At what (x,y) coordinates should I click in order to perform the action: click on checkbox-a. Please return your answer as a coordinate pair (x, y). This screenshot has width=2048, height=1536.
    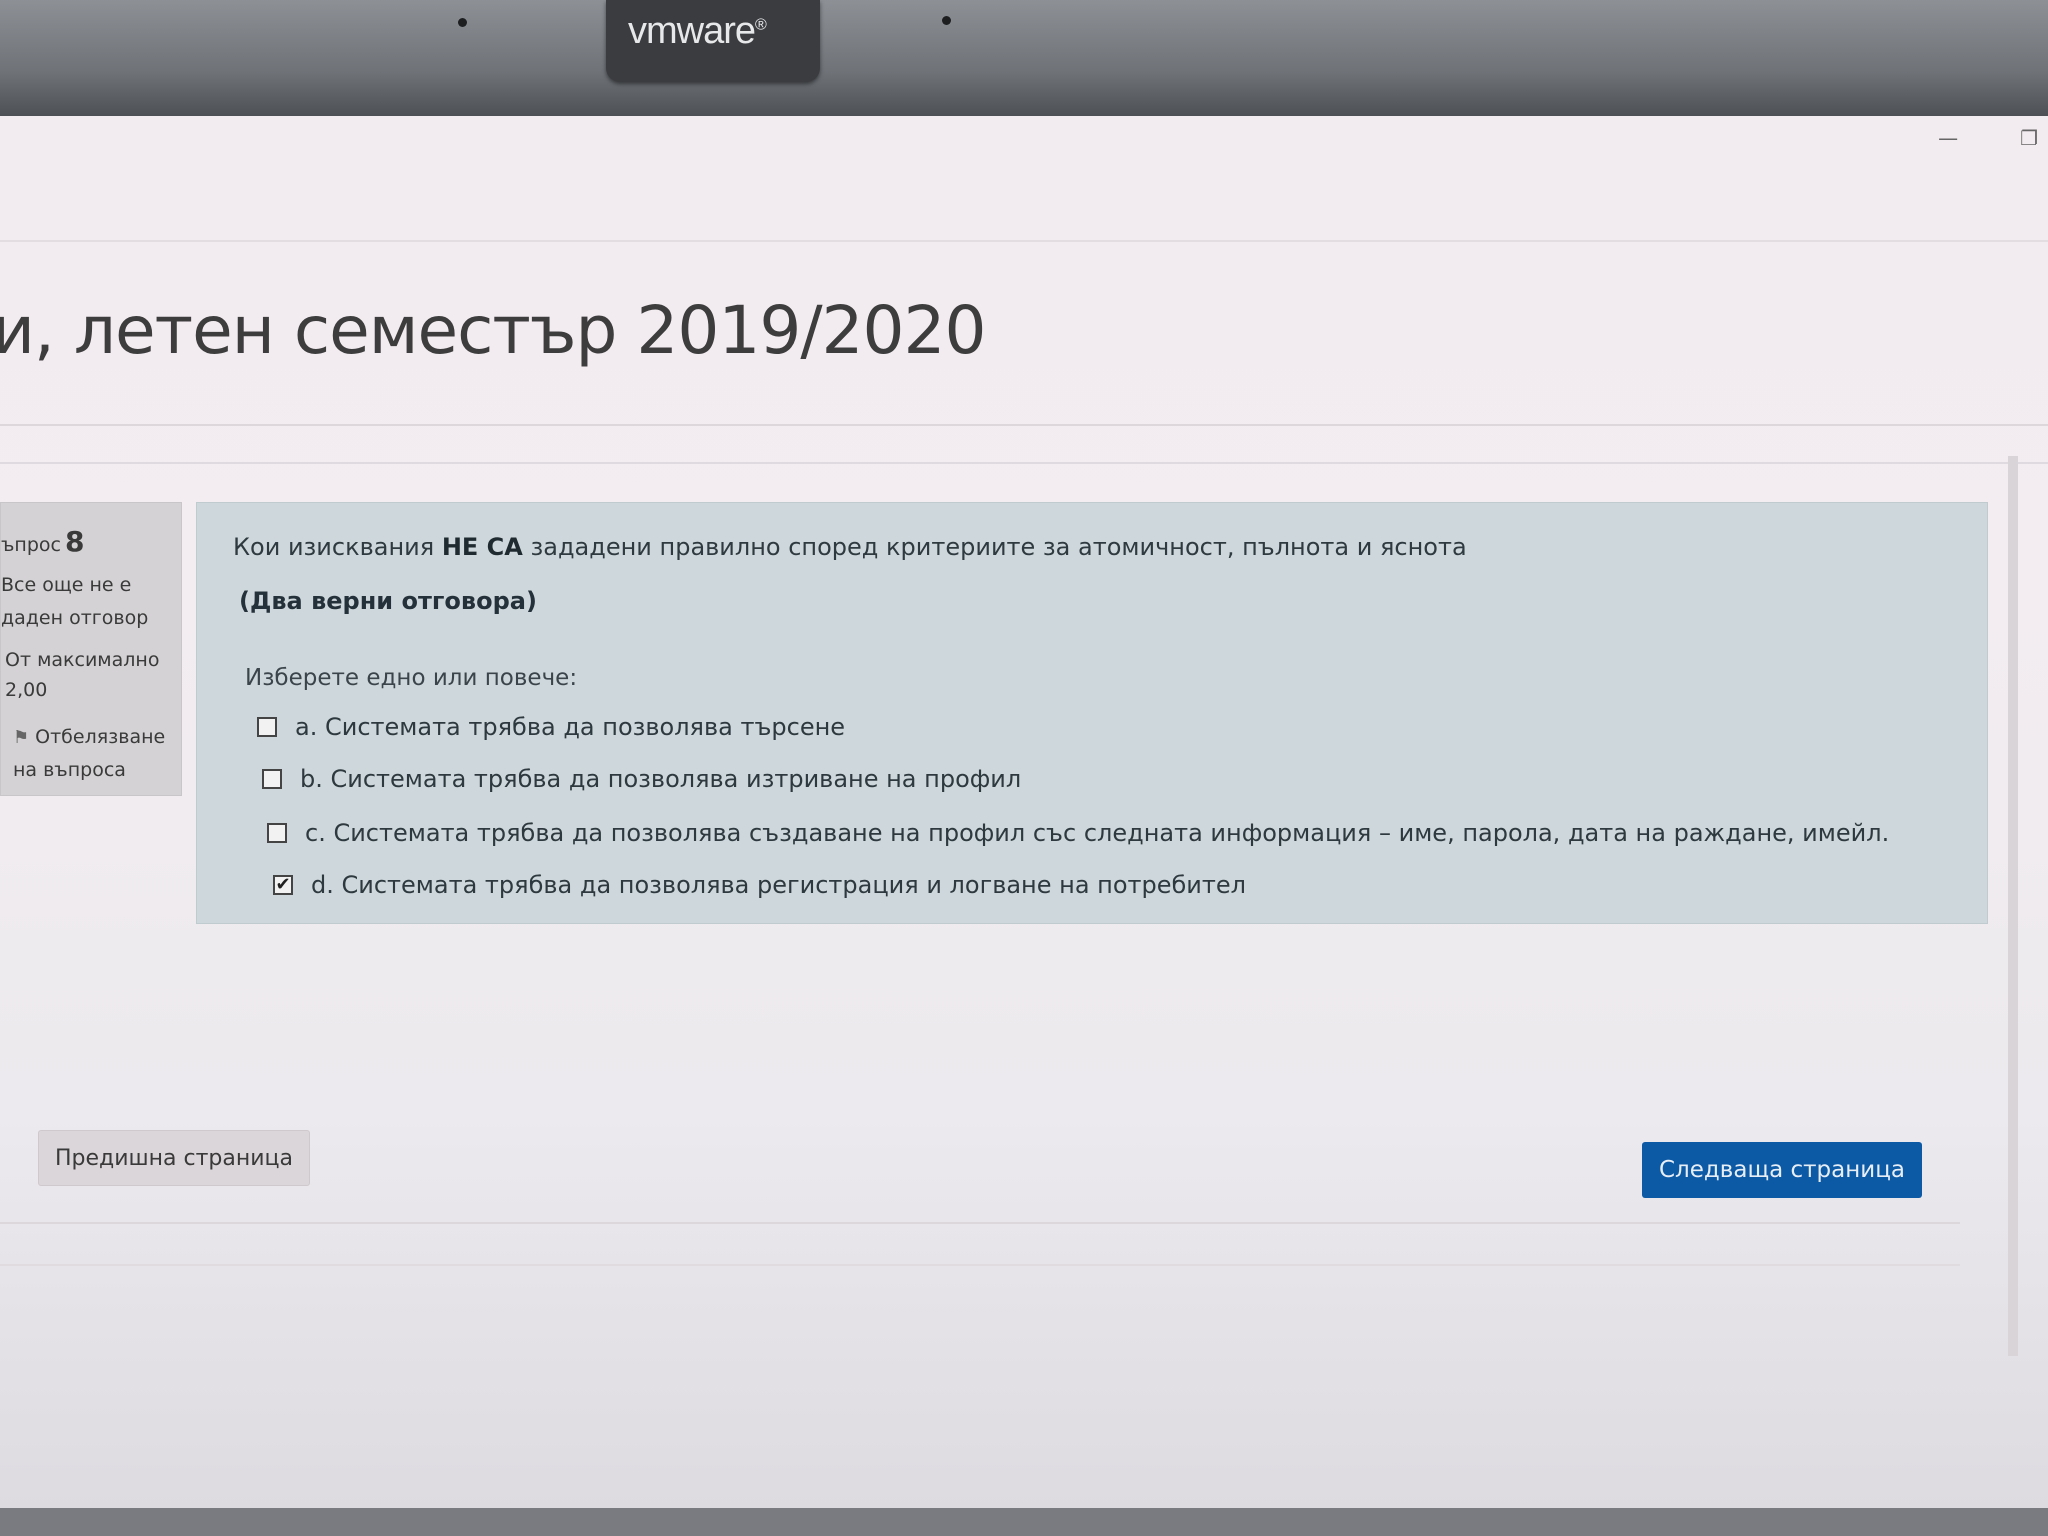
    Looking at the image, I should click on (267, 727).